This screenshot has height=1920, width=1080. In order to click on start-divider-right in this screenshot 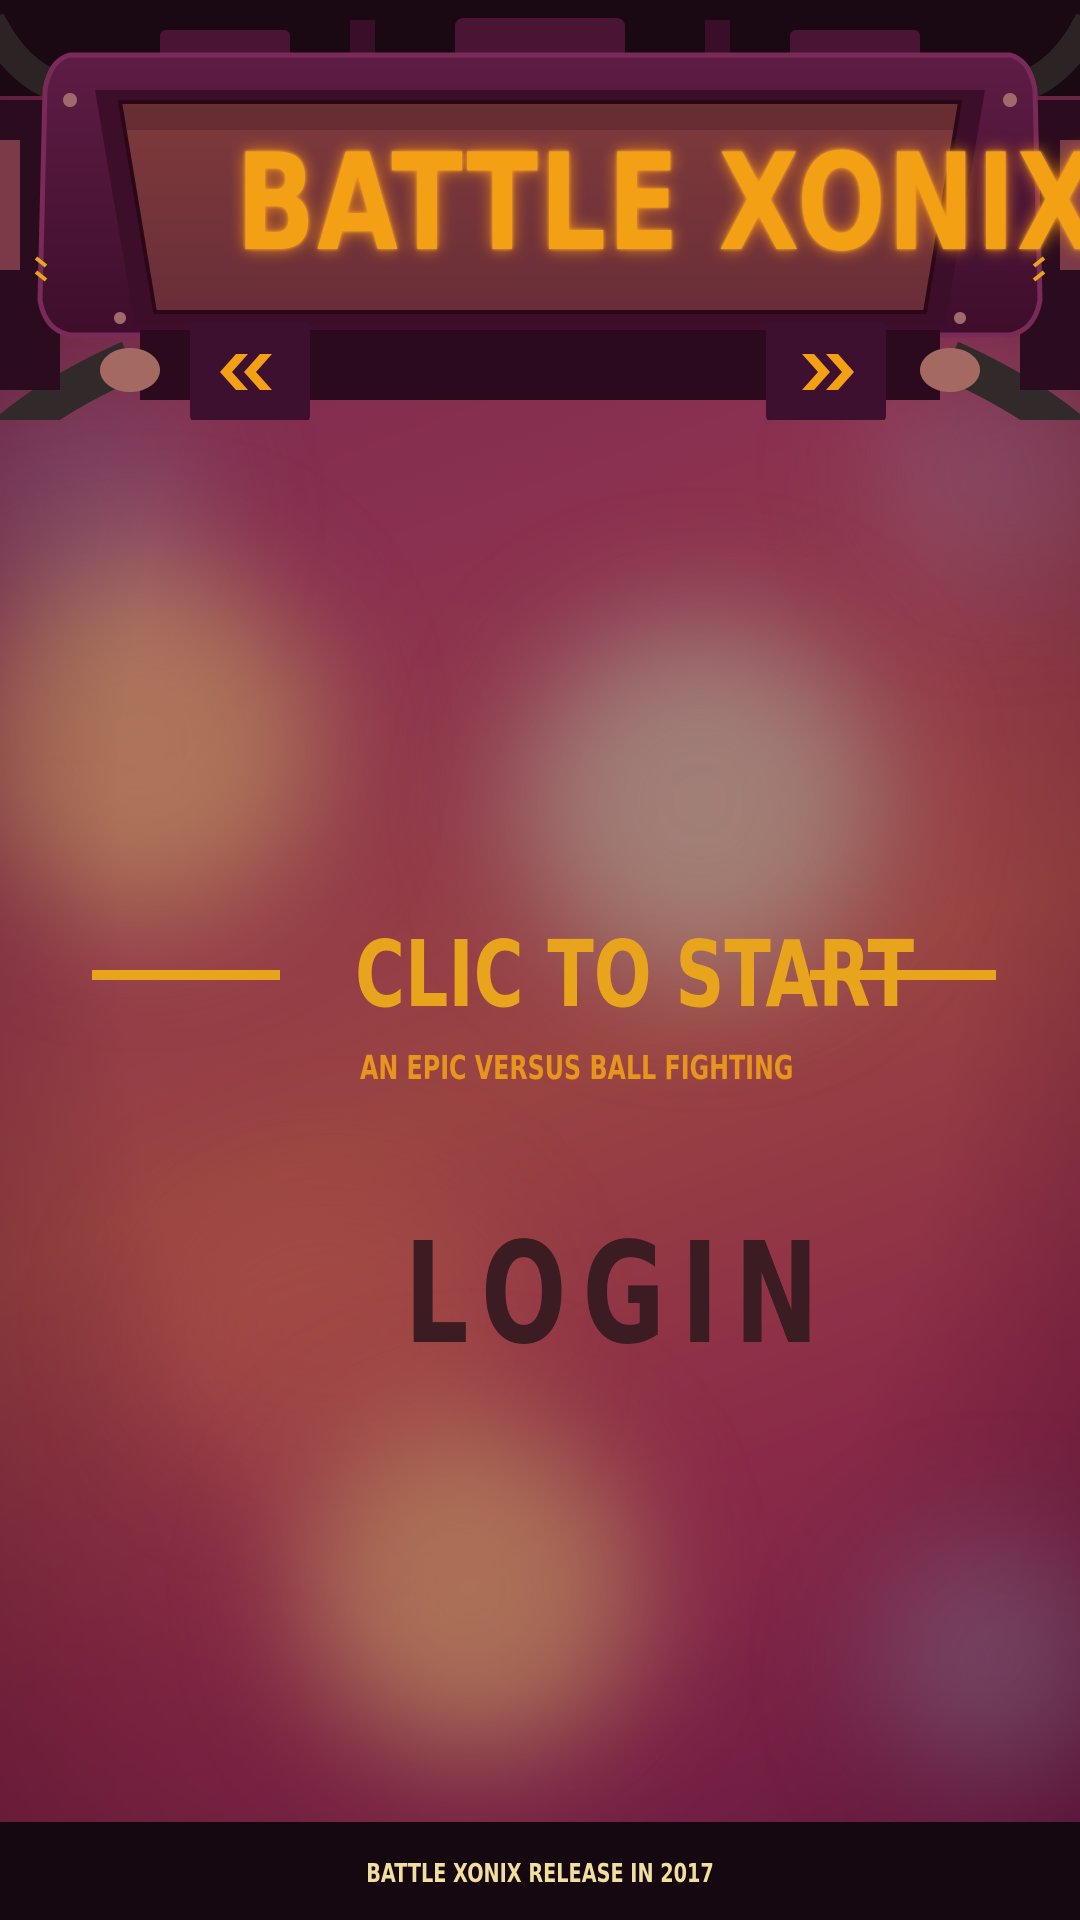, I will do `click(903, 975)`.